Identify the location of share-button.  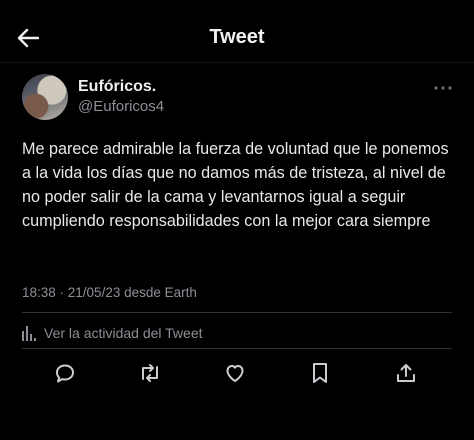
(406, 373).